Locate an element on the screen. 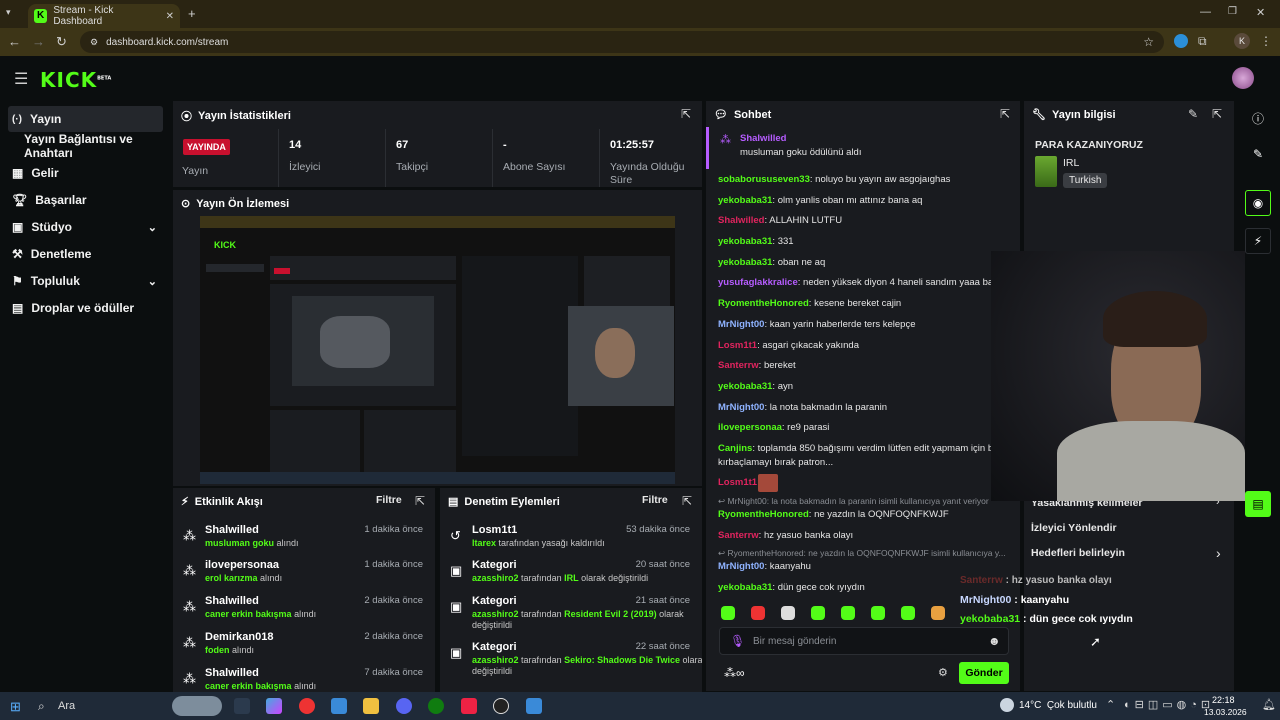 The width and height of the screenshot is (1280, 720). file-explorer-icon is located at coordinates (371, 706).